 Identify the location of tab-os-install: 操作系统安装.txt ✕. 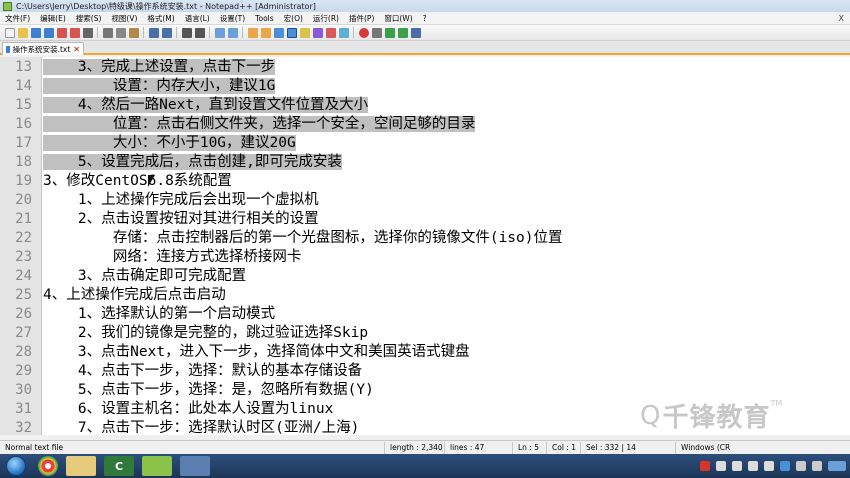
(43, 48).